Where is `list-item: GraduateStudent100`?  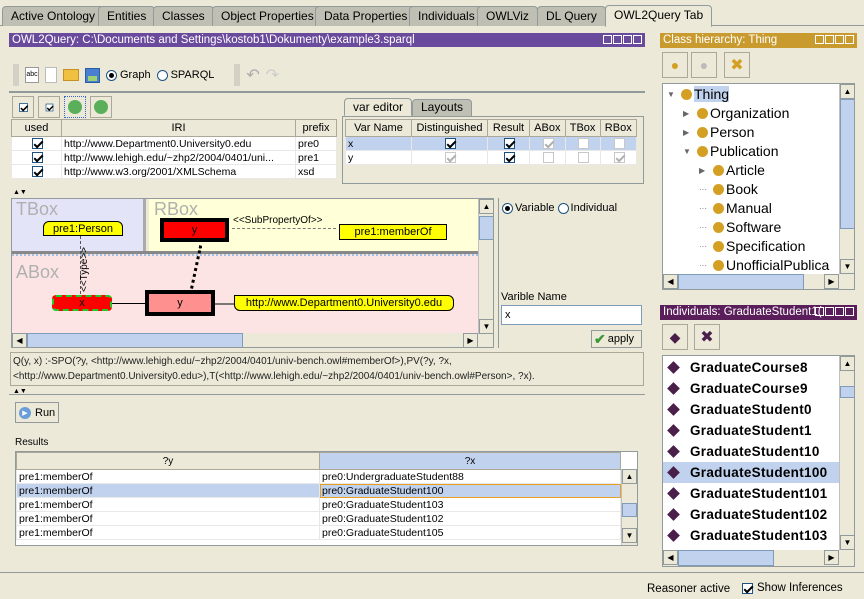 list-item: GraduateStudent100 is located at coordinates (751, 472).